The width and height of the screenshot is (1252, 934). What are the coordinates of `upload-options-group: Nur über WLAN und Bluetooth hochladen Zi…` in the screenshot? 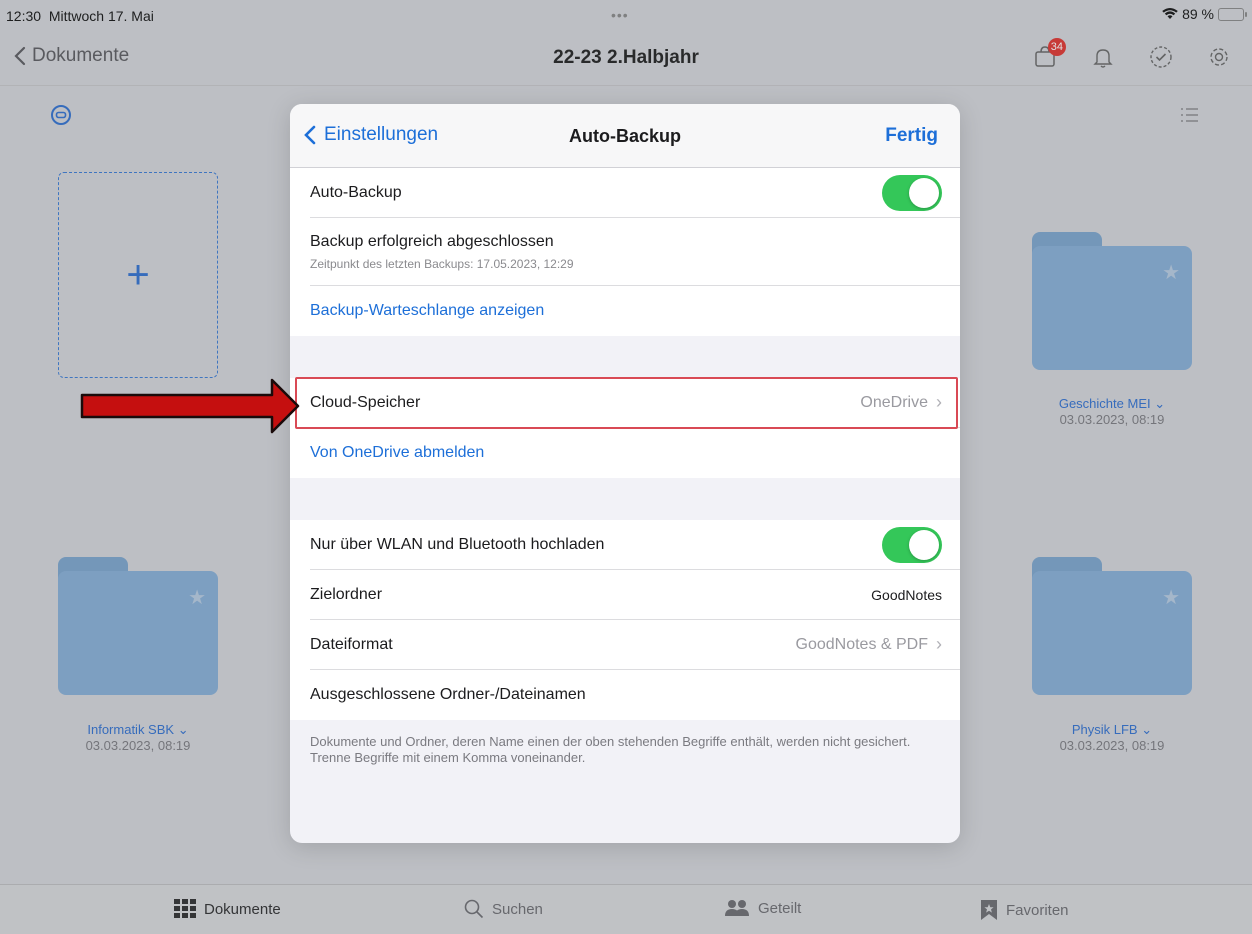 It's located at (625, 620).